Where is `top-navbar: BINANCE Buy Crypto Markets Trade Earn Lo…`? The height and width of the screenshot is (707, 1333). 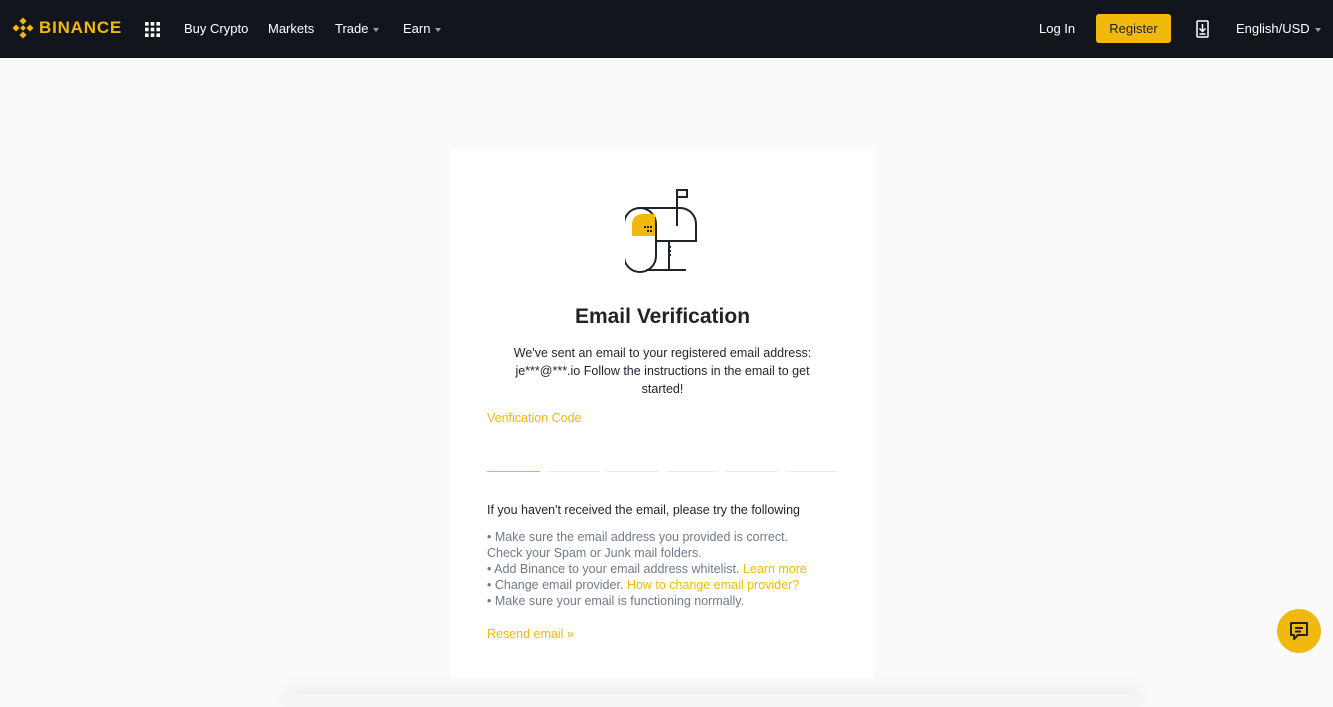
top-navbar: BINANCE Buy Crypto Markets Trade Earn Lo… is located at coordinates (666, 29).